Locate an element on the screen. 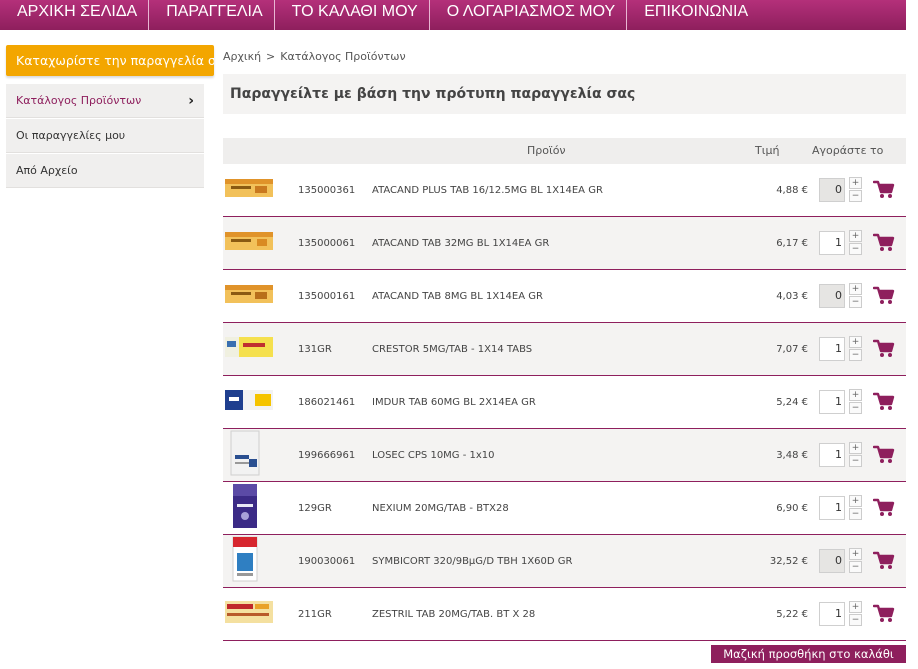  nav-cart: ΤΟ ΚΑΛΑΘΙ ΜΟΥ is located at coordinates (352, 15).